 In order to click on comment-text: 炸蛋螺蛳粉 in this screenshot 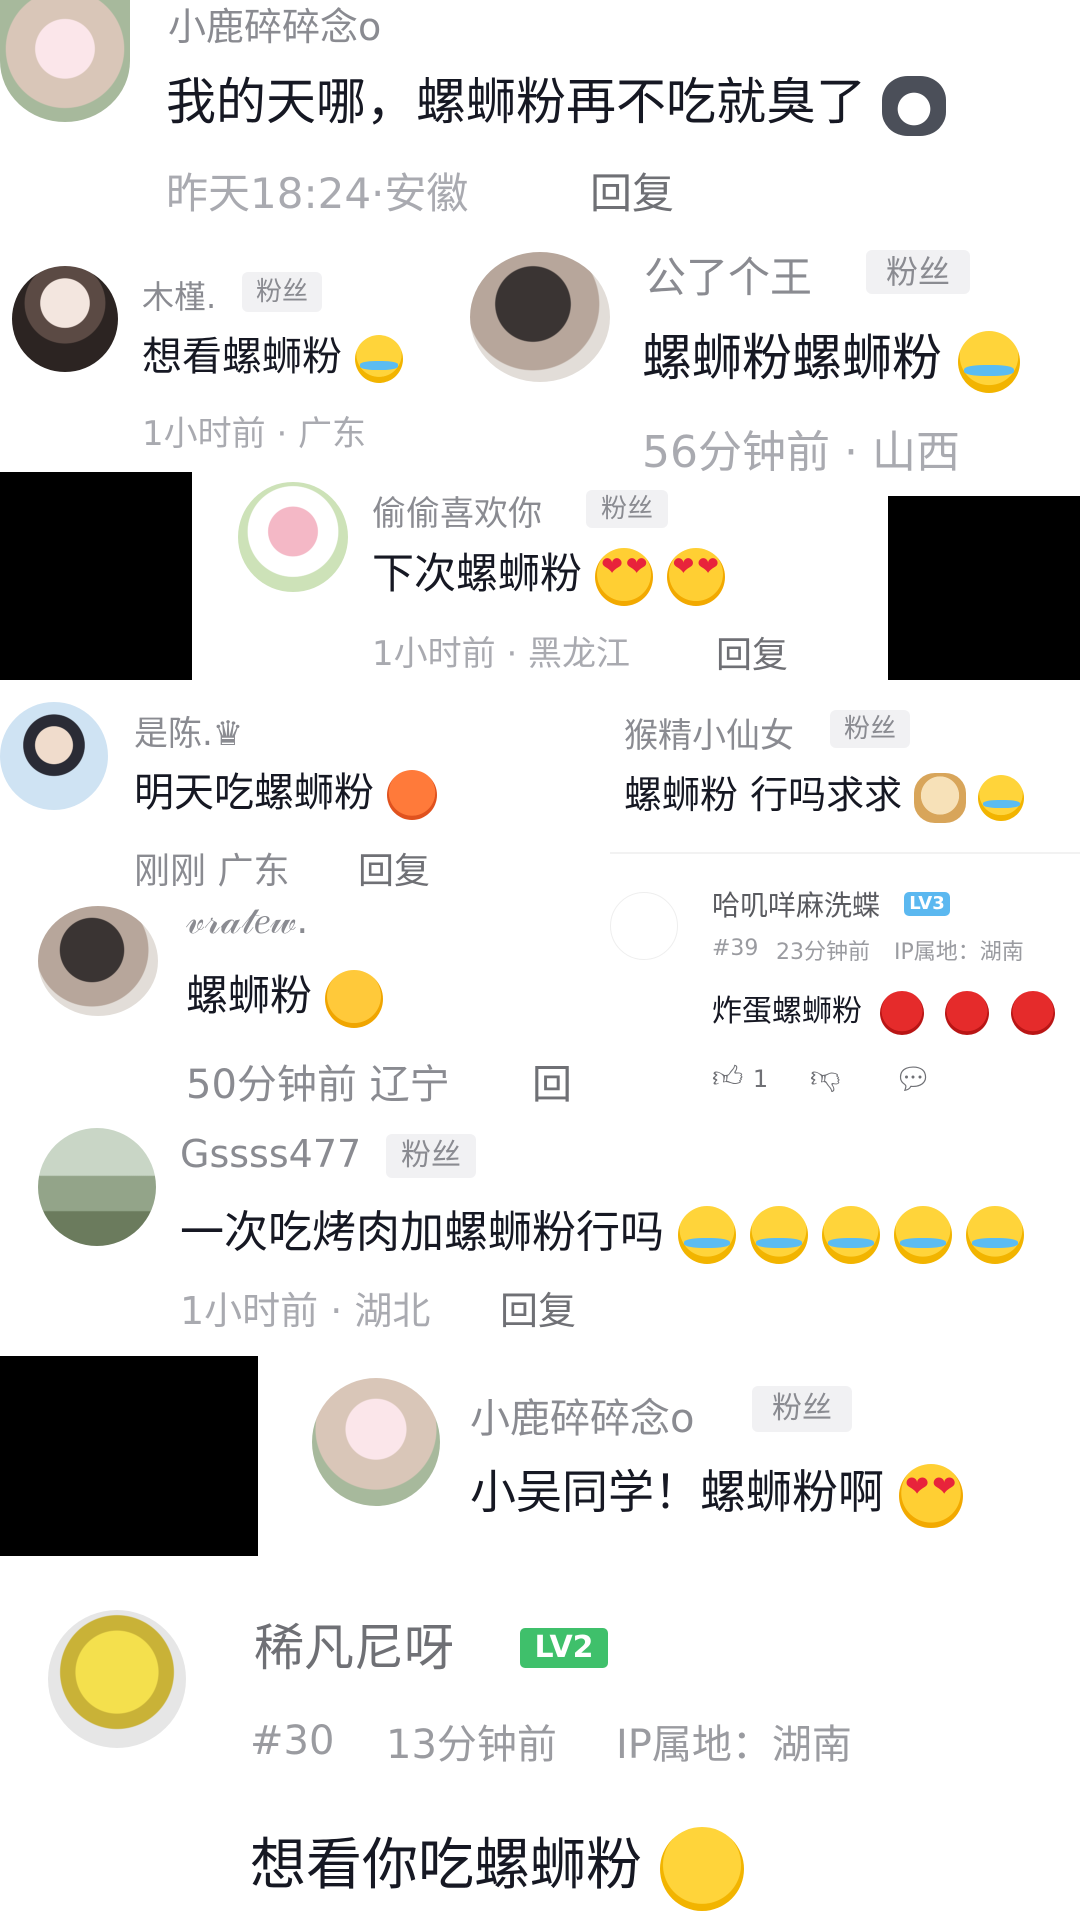, I will do `click(883, 1010)`.